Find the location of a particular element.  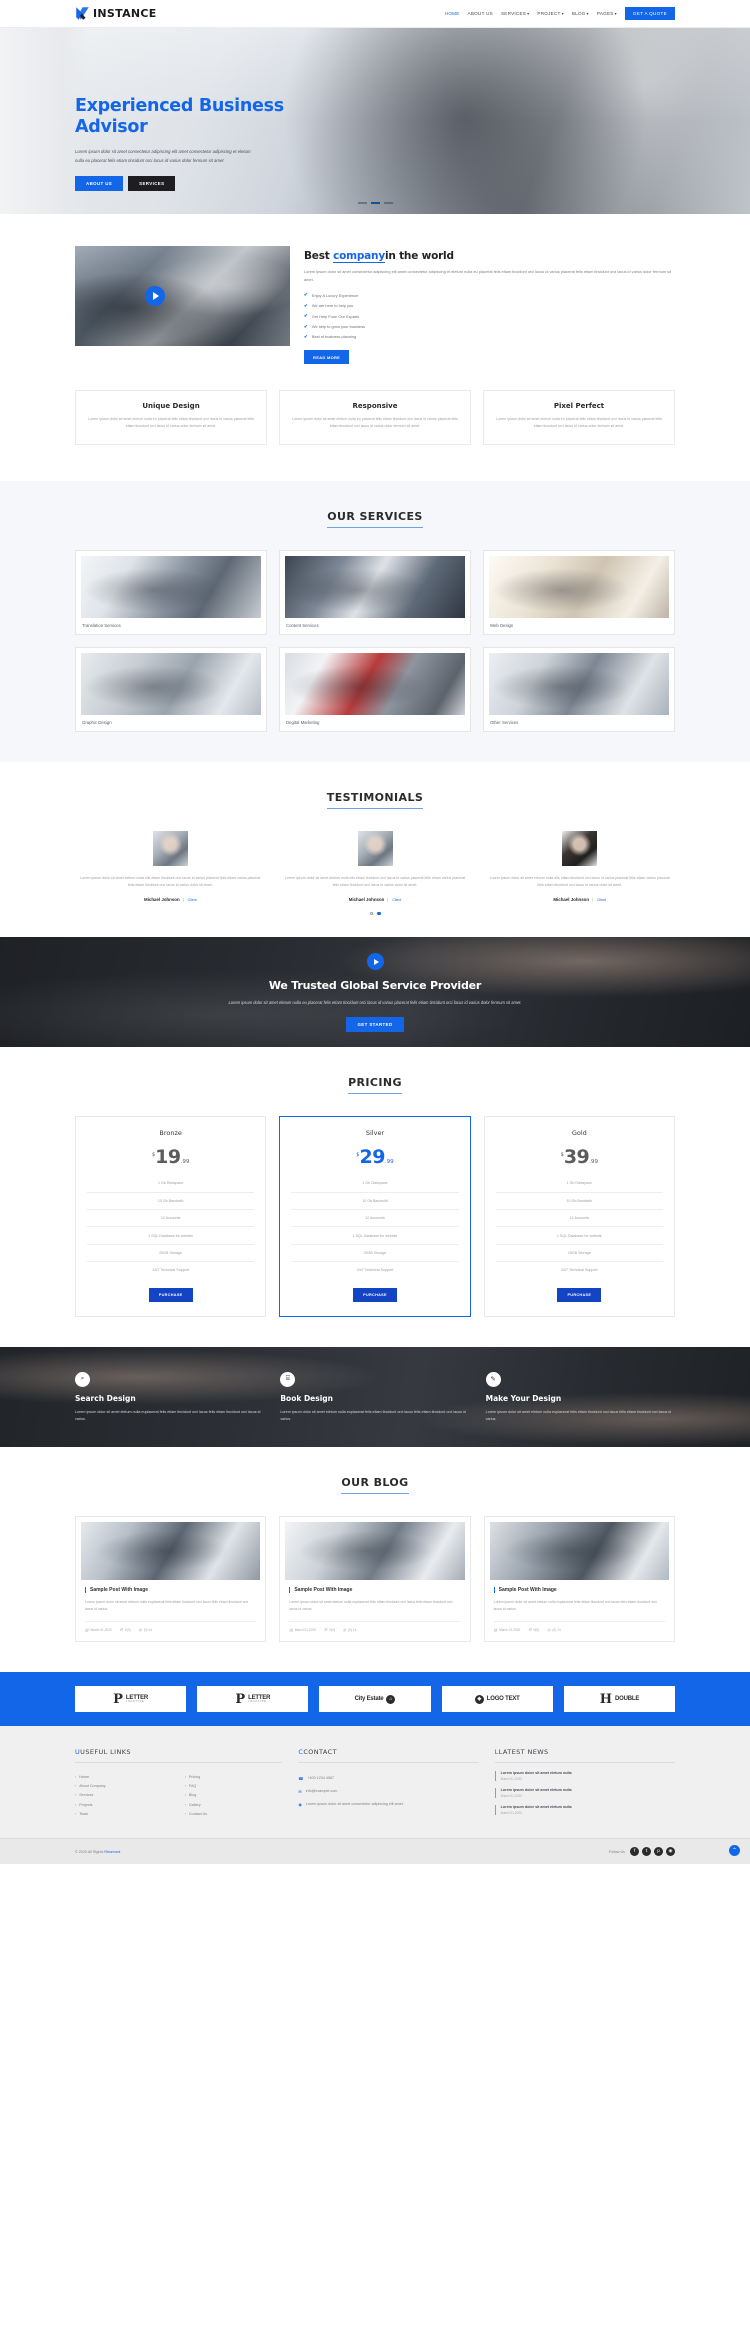

list-item: ✉ info@example.com is located at coordinates (388, 1791).